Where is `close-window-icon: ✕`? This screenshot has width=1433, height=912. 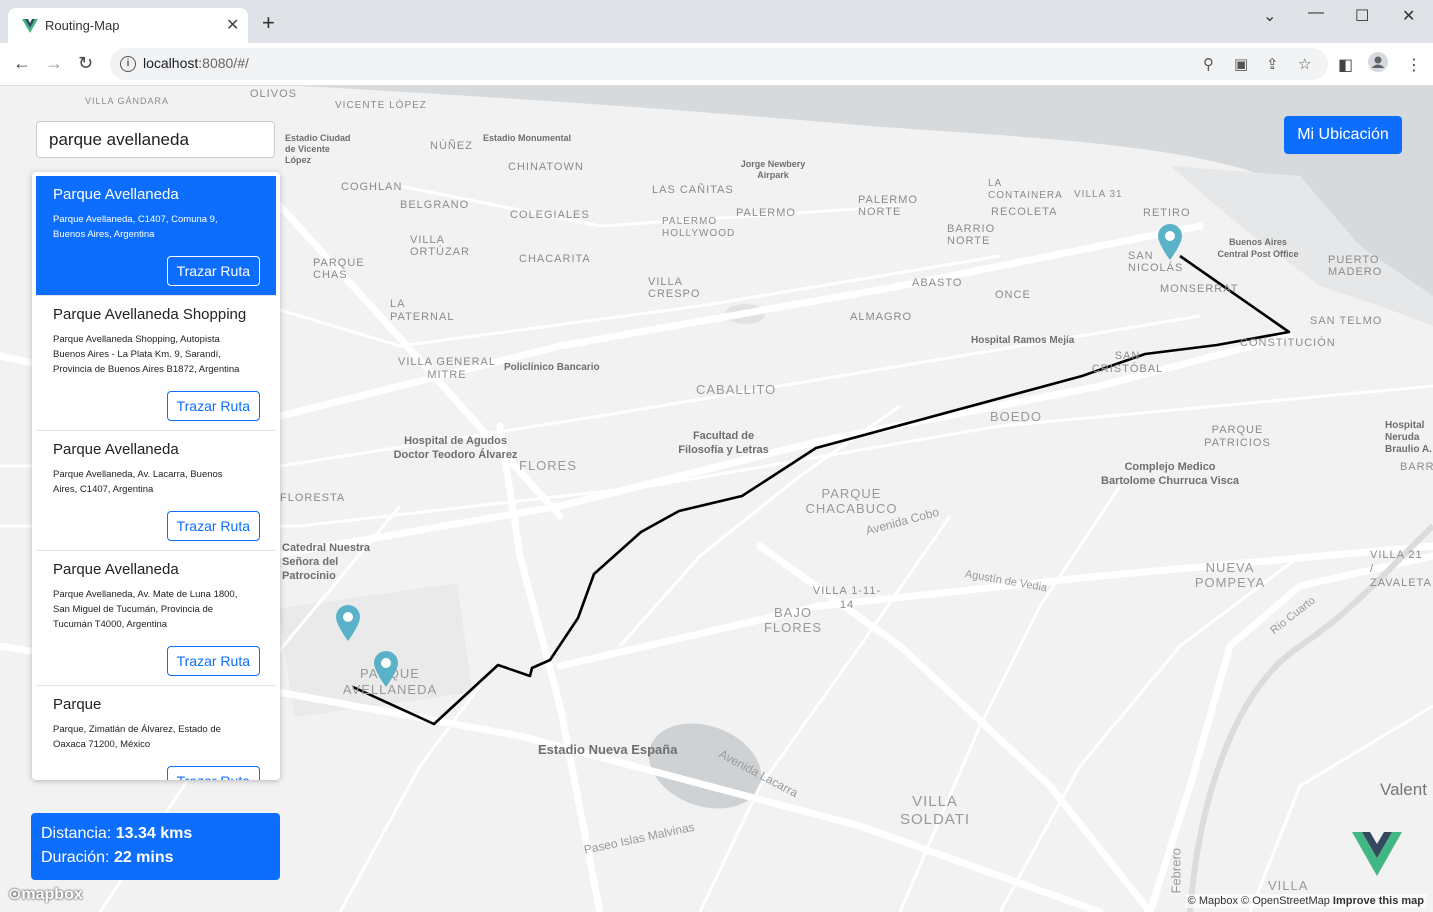 close-window-icon: ✕ is located at coordinates (1408, 16).